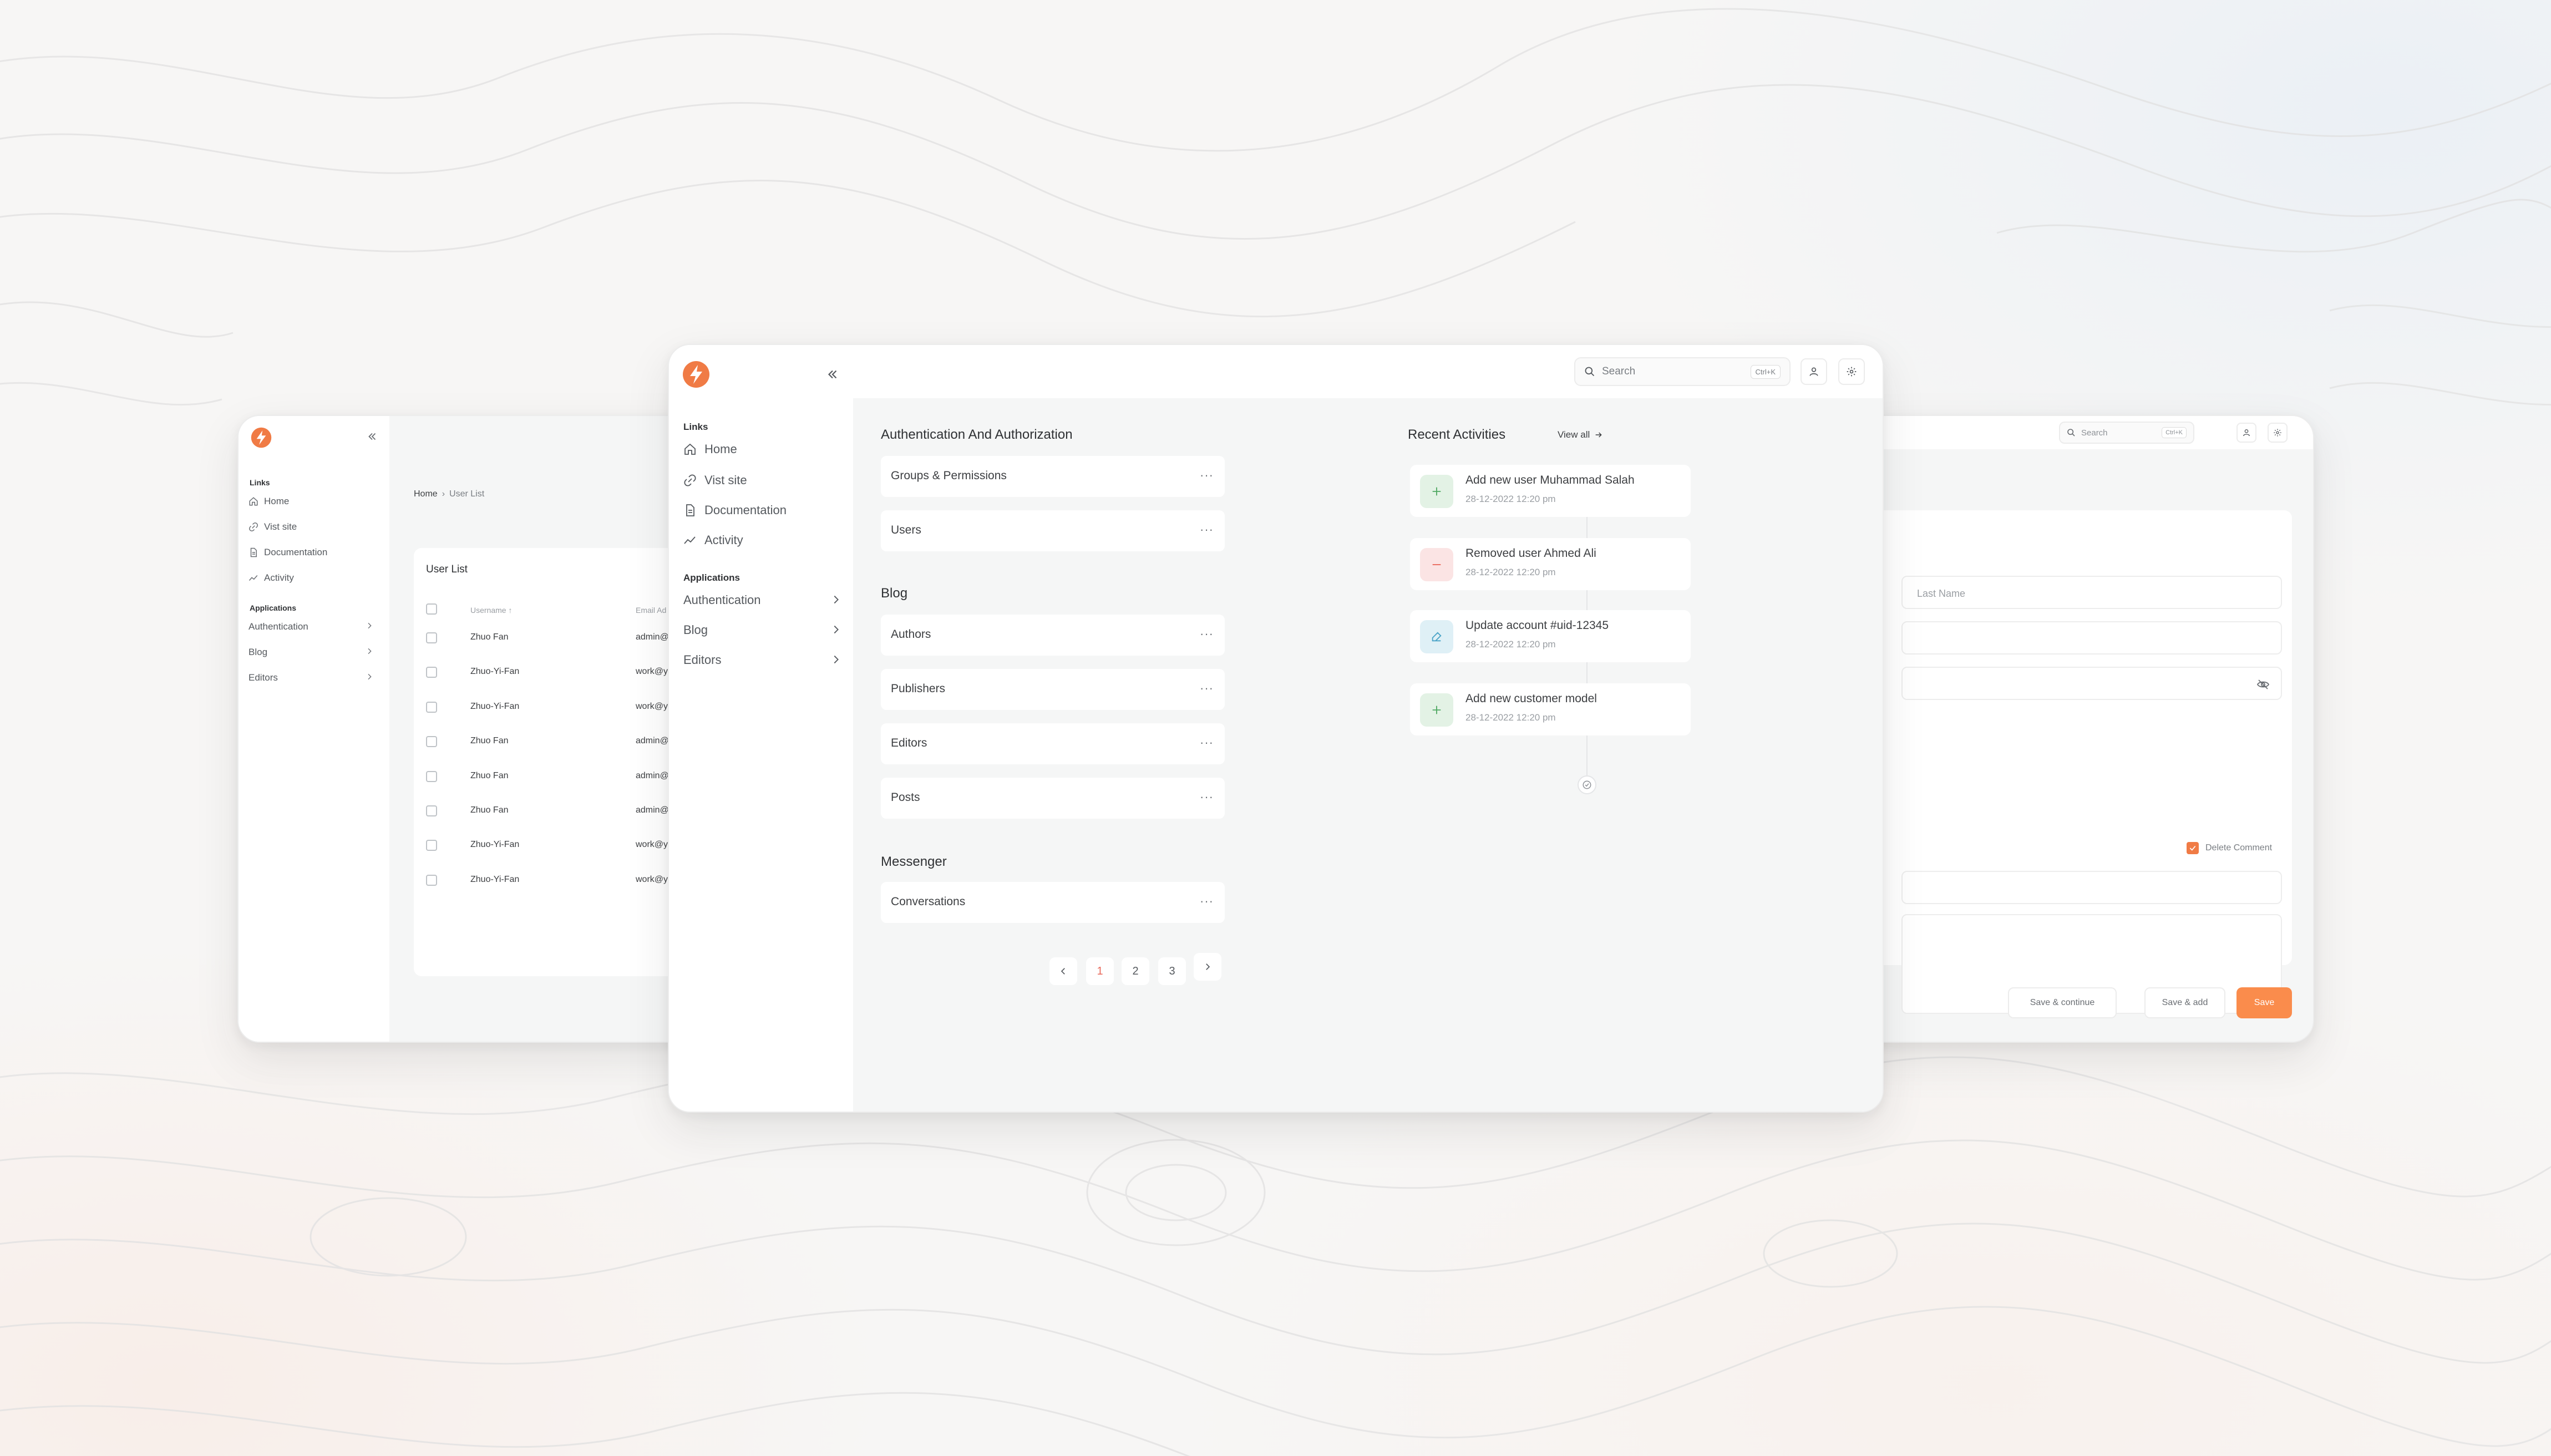 Image resolution: width=2551 pixels, height=1456 pixels. What do you see at coordinates (1053, 902) in the screenshot?
I see `list-item-conversations: Conversations ···` at bounding box center [1053, 902].